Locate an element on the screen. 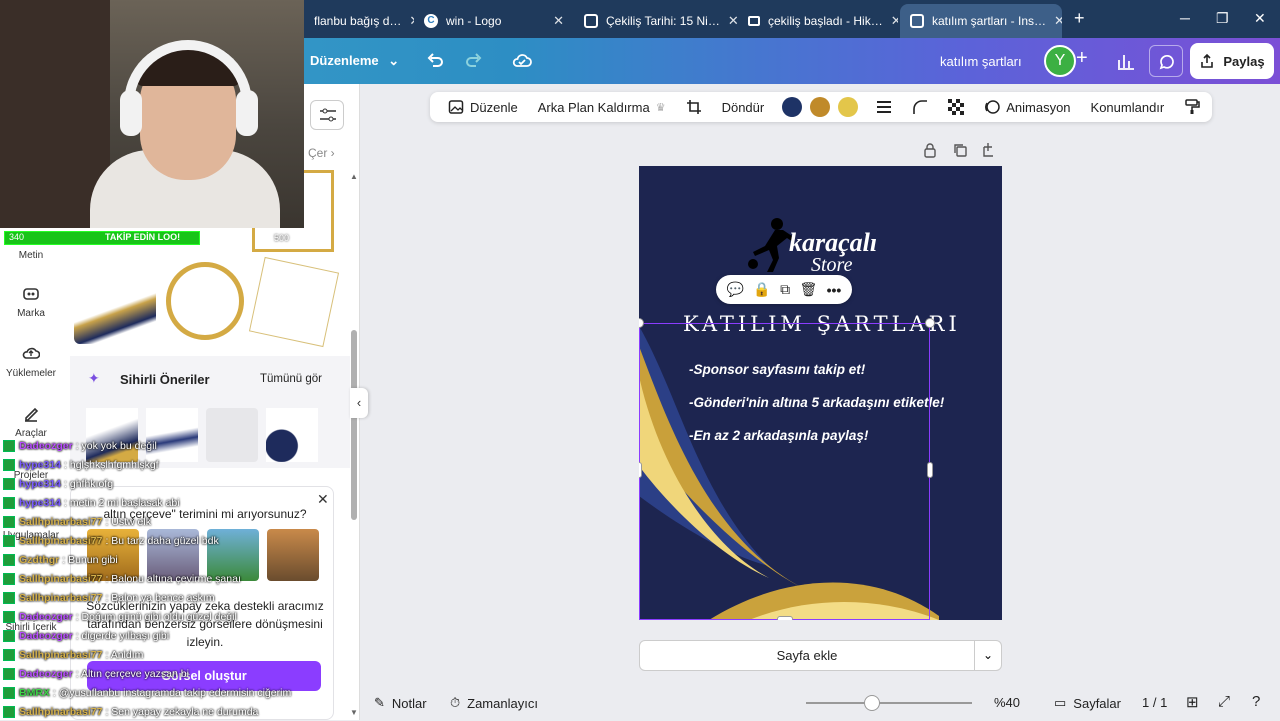 The image size is (1280, 721). headphone-cup is located at coordinates (247, 113).